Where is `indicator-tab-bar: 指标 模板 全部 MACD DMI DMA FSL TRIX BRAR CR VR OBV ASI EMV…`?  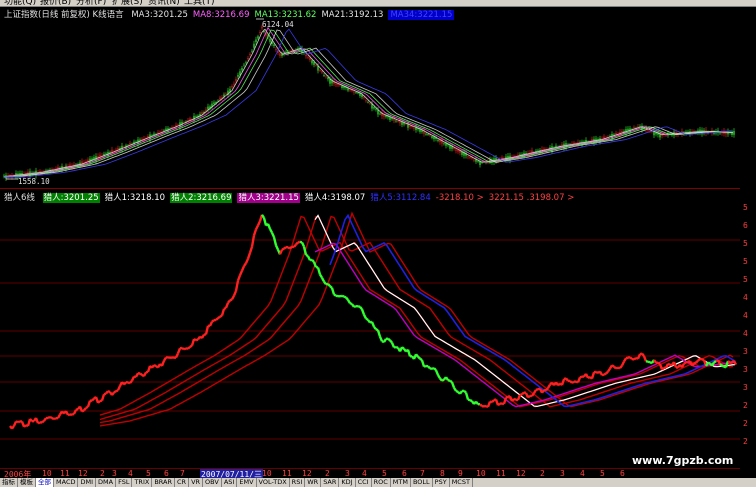 indicator-tab-bar: 指标 模板 全部 MACD DMI DMA FSL TRIX BRAR CR VR OBV ASI EMV… is located at coordinates (378, 482).